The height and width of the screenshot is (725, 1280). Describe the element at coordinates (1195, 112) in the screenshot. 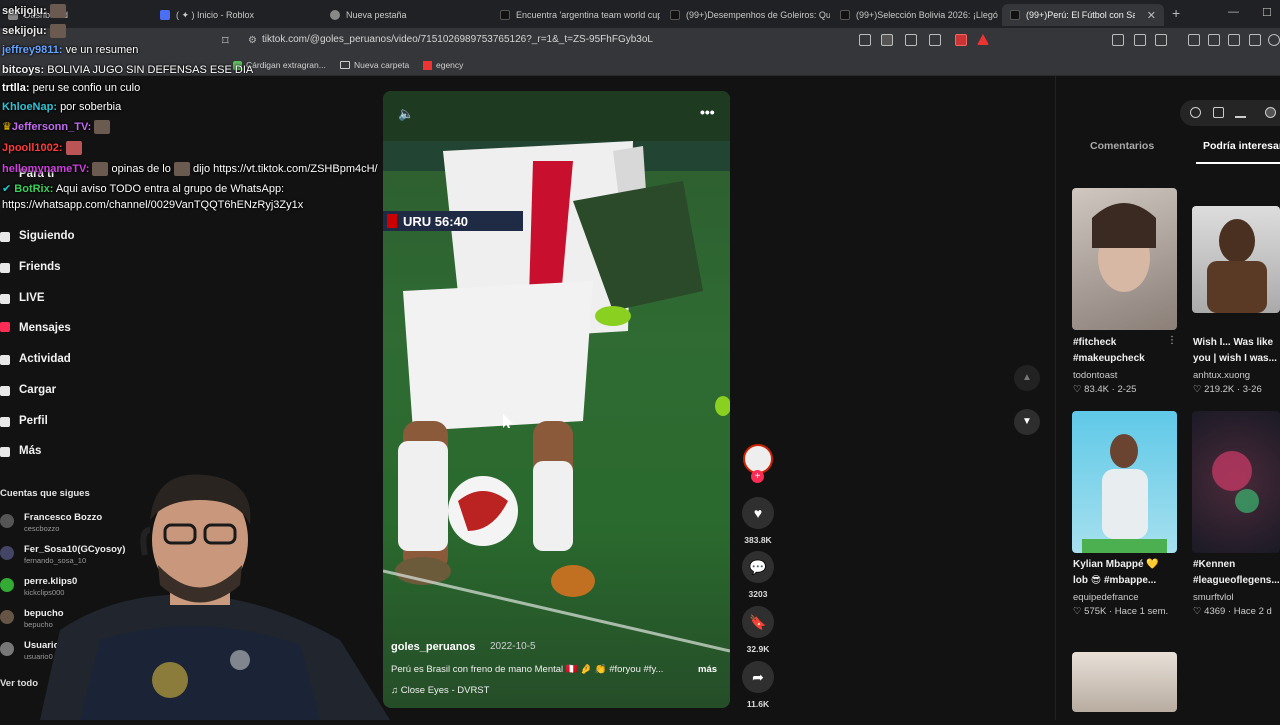

I see `compass-icon` at that location.